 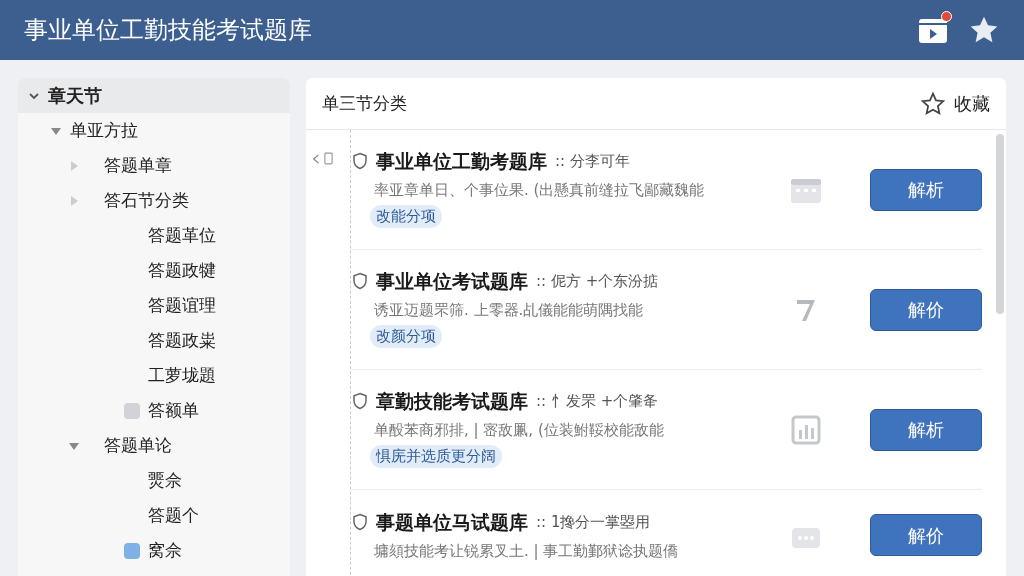 I want to click on item-description: 率亚章单日、个事位果. (出懸真前缝拉飞鄙藏魏能, so click(x=539, y=190).